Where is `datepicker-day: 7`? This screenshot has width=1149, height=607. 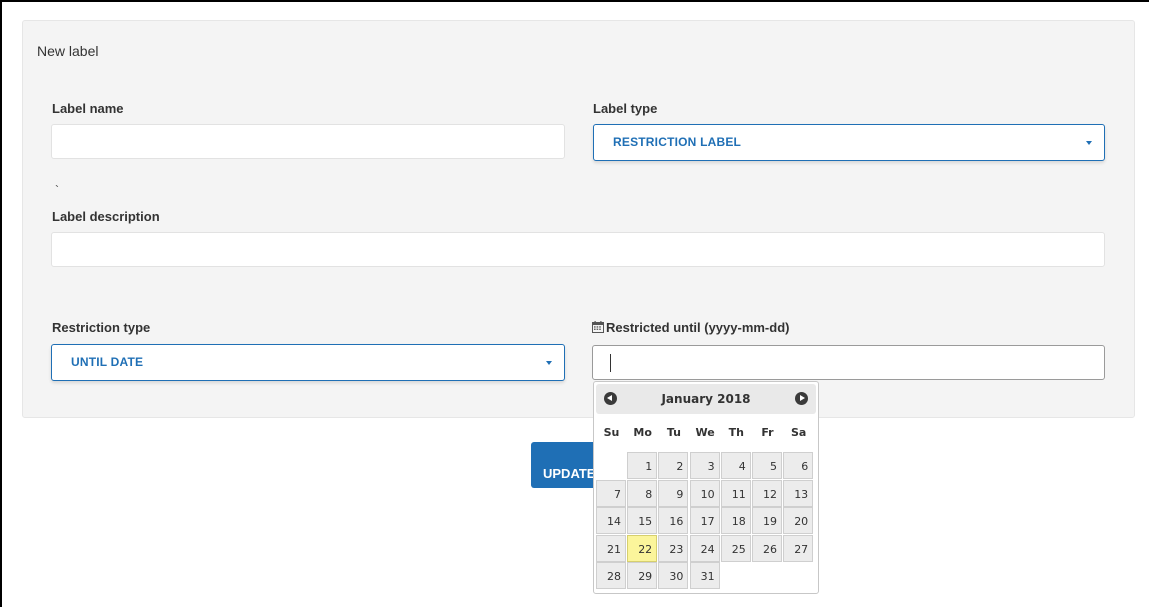 datepicker-day: 7 is located at coordinates (611, 493).